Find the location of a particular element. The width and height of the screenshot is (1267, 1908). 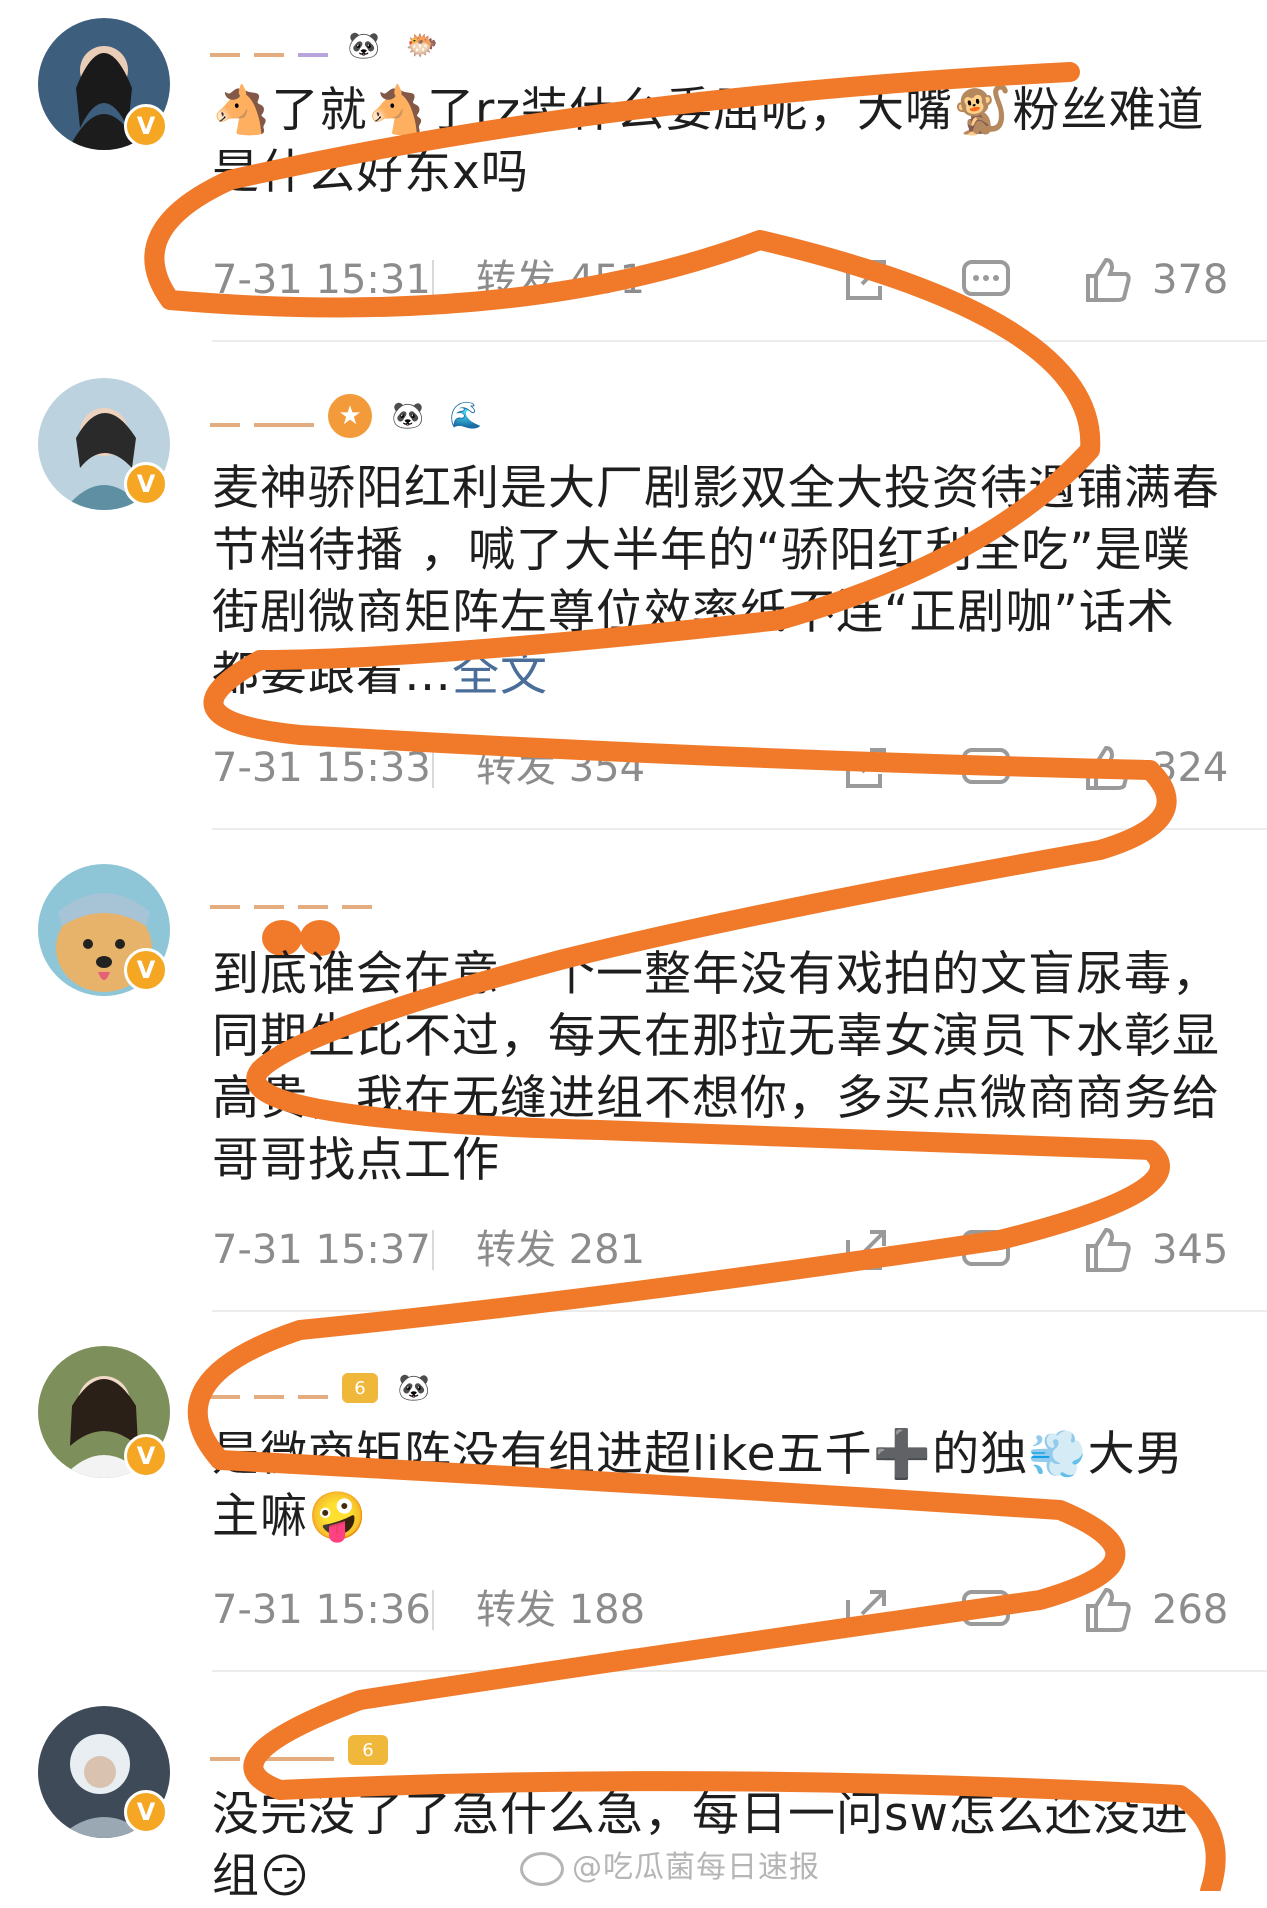

comment-text: 🐴了就🐴了rz装什么委屈呢，大嘴🐒粉丝难道是什么好东x吗 is located at coordinates (717, 142).